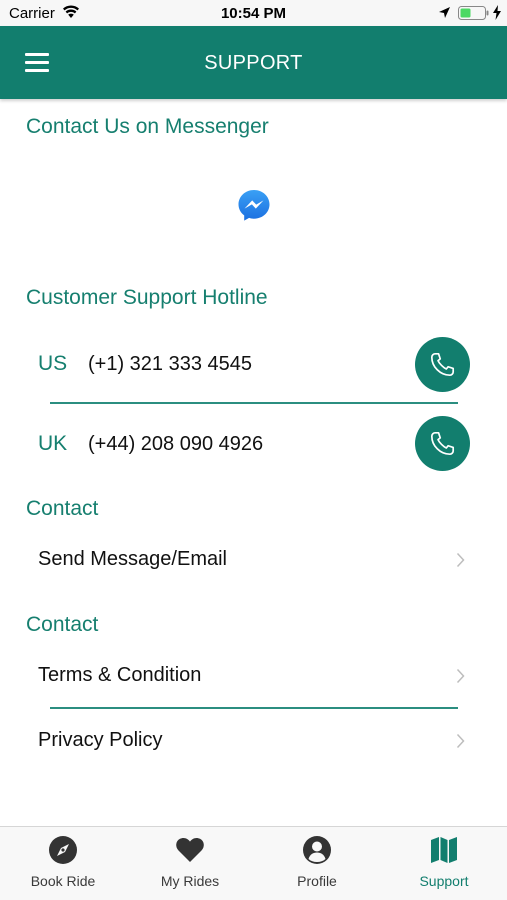 This screenshot has width=507, height=900. I want to click on battery-icon, so click(473, 13).